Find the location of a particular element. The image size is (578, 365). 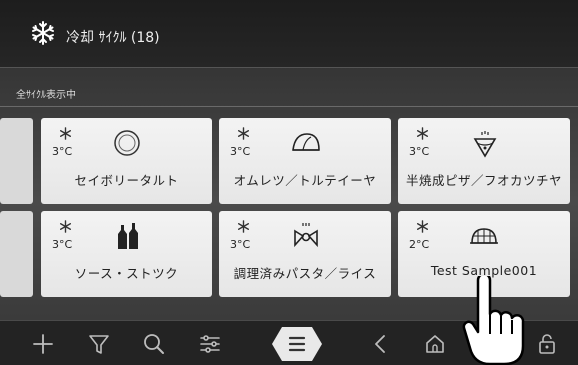

pizza-icon is located at coordinates (485, 144).